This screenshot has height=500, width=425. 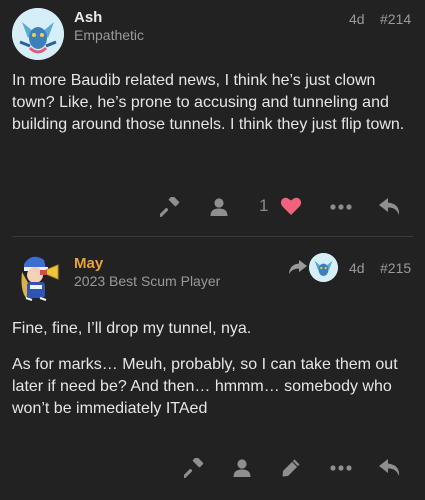 I want to click on user-title: Empathetic, so click(x=109, y=35).